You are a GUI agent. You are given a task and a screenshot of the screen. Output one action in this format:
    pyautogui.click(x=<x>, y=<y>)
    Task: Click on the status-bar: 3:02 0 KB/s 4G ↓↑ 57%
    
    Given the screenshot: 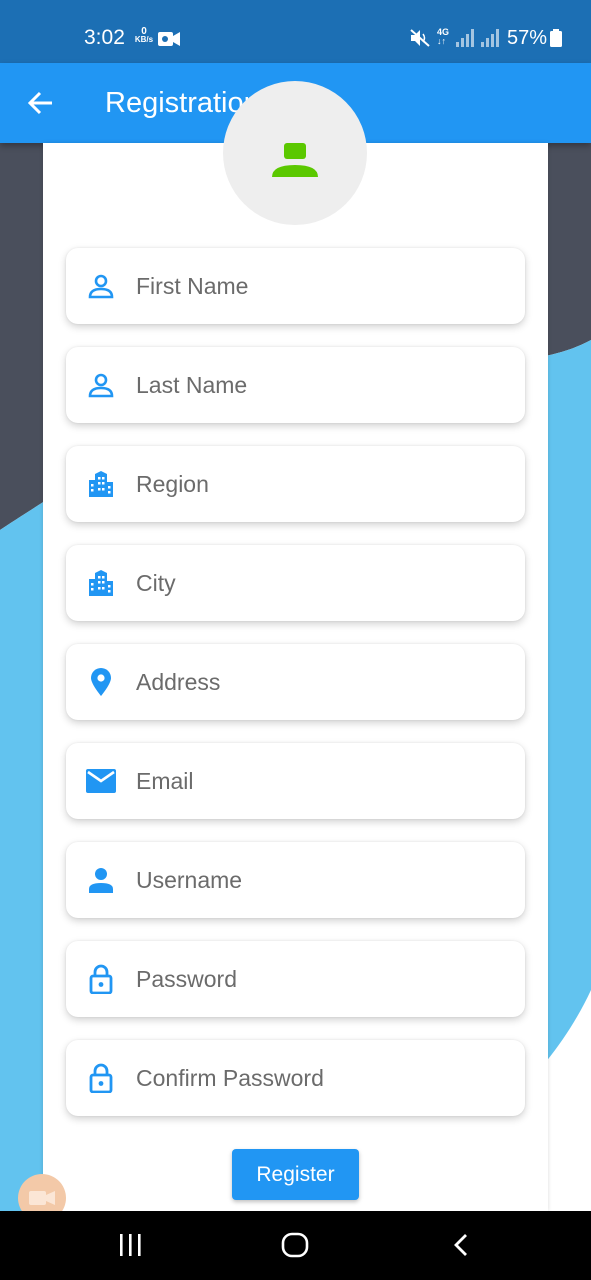 What is the action you would take?
    pyautogui.click(x=295, y=31)
    